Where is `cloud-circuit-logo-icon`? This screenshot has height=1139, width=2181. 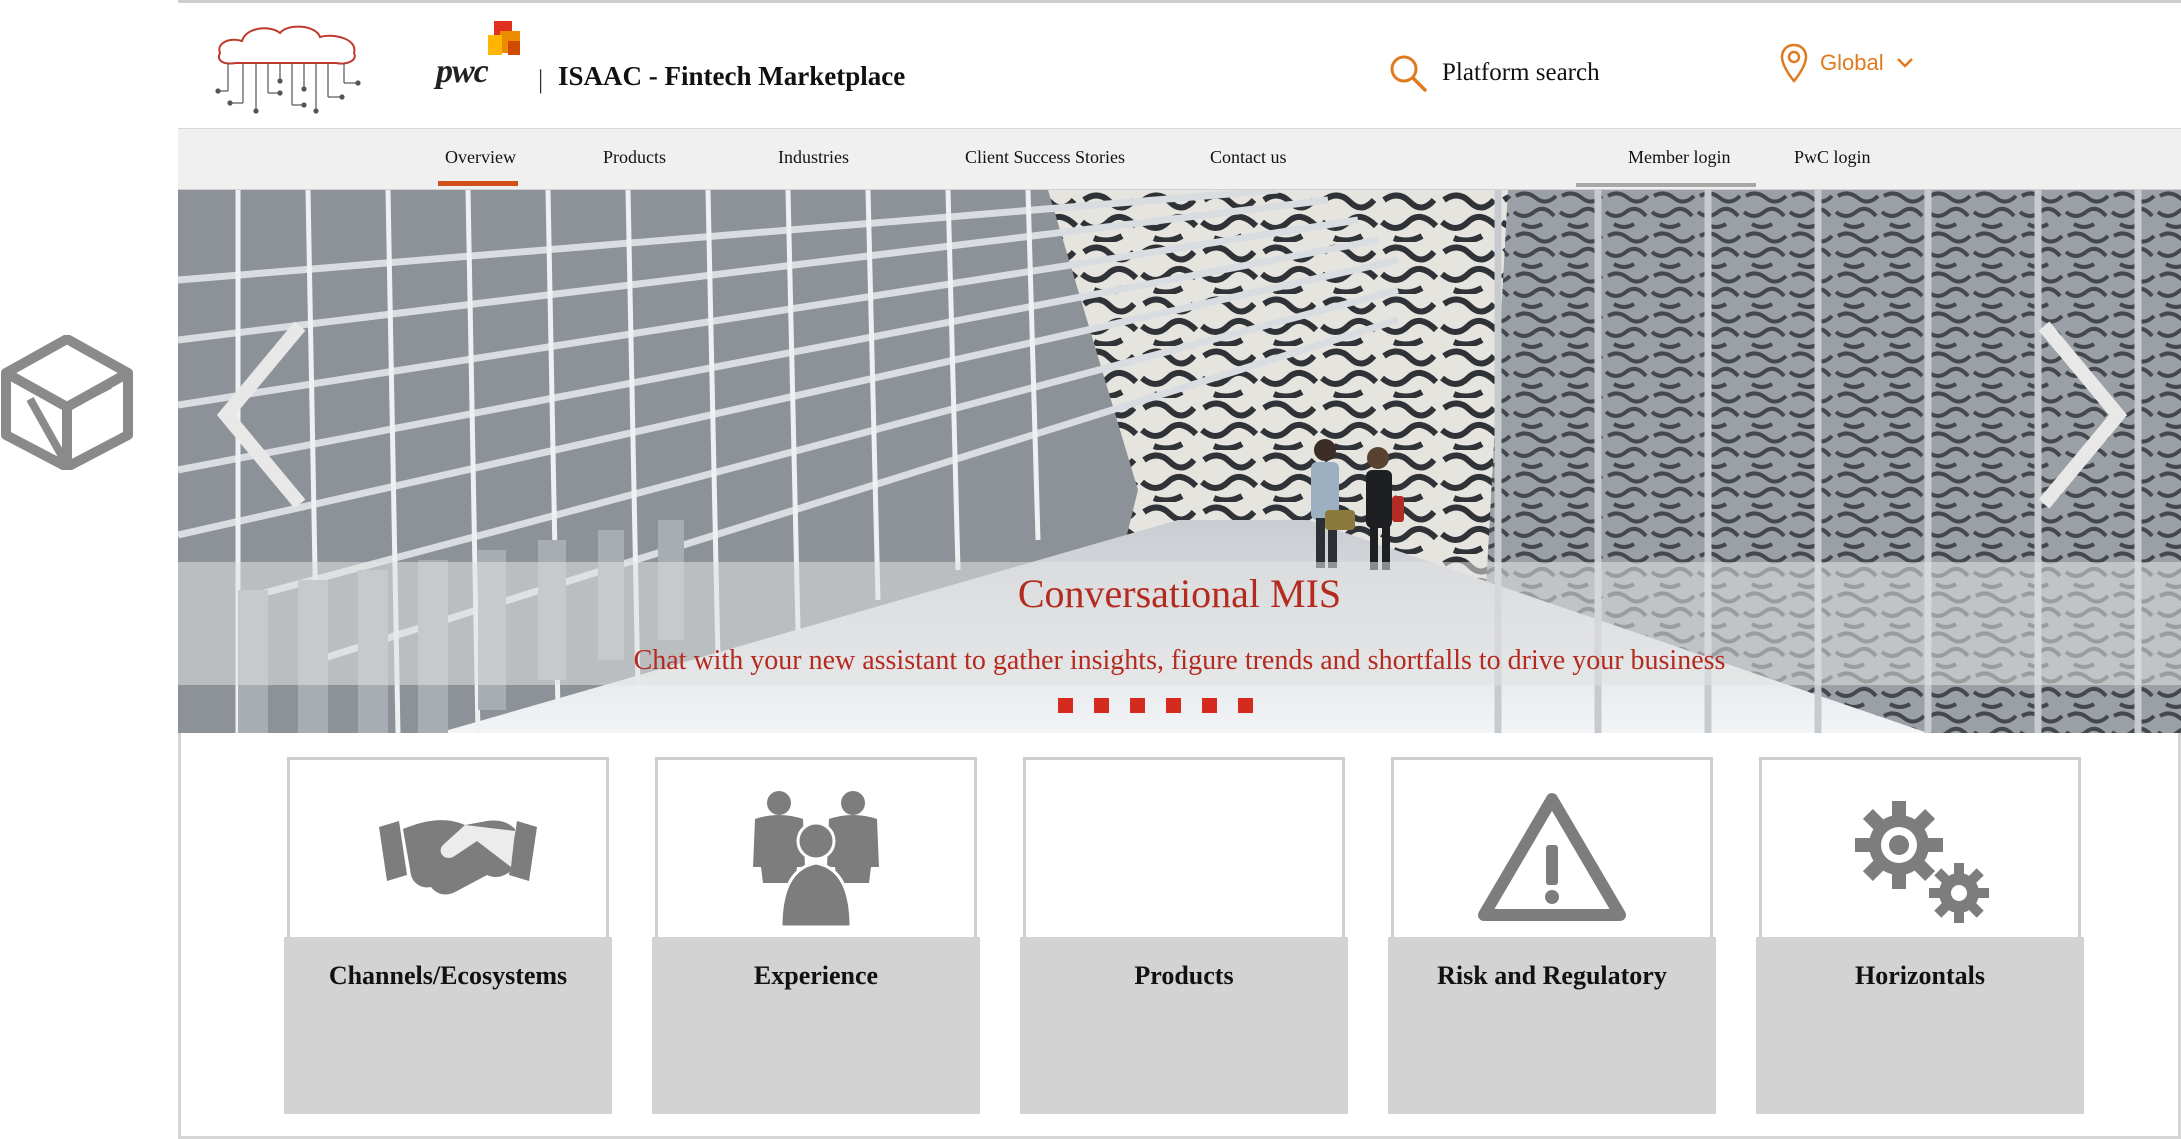 cloud-circuit-logo-icon is located at coordinates (288, 71).